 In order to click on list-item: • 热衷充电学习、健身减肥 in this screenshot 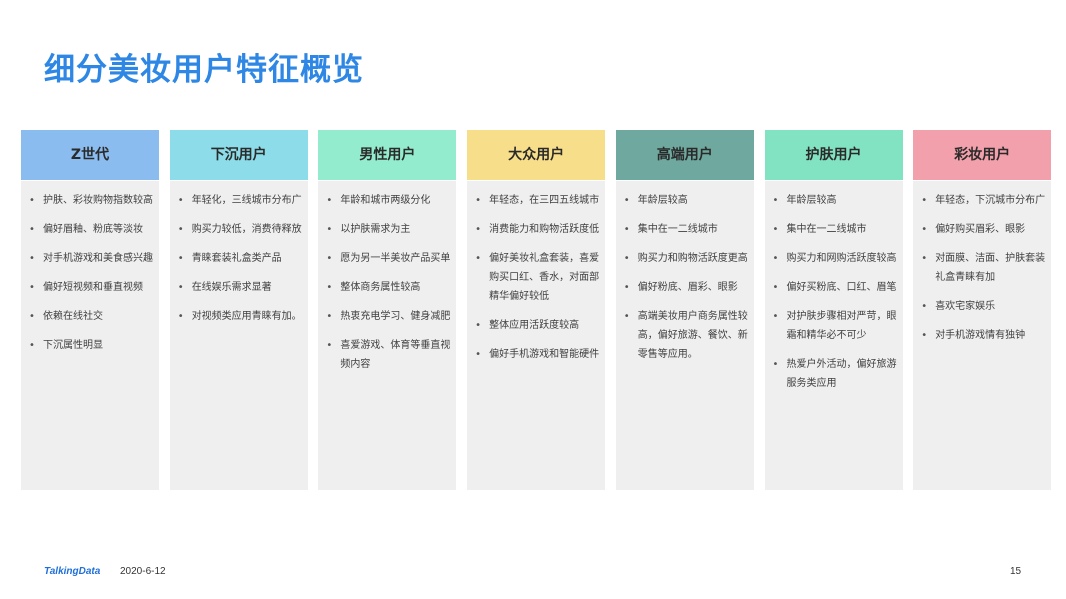, I will do `click(389, 316)`.